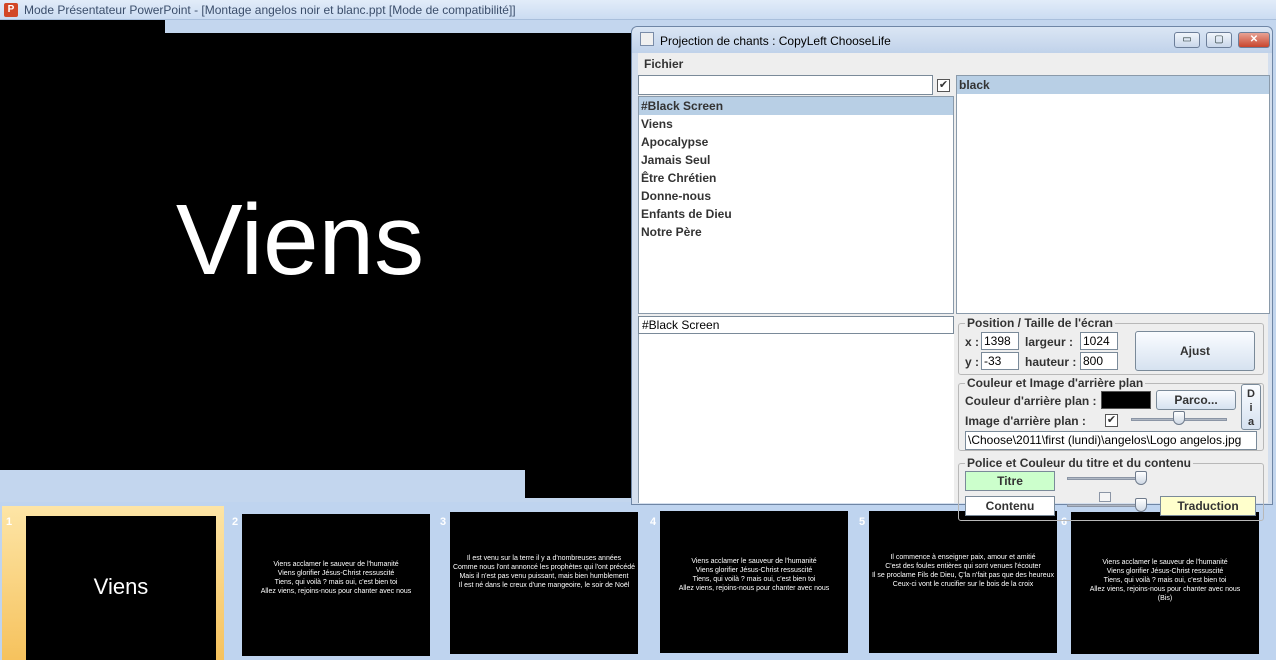 The image size is (1276, 660). I want to click on menu-fichier: Fichier, so click(663, 64).